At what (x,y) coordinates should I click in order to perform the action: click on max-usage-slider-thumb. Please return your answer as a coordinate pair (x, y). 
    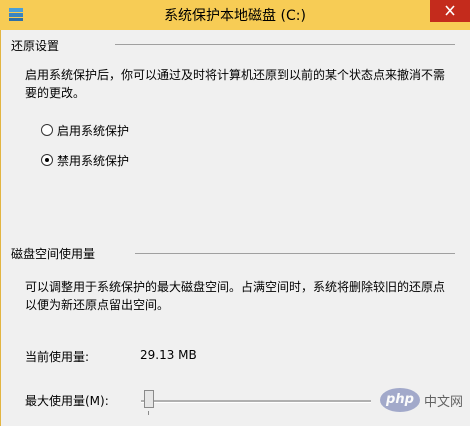
    Looking at the image, I should click on (149, 399).